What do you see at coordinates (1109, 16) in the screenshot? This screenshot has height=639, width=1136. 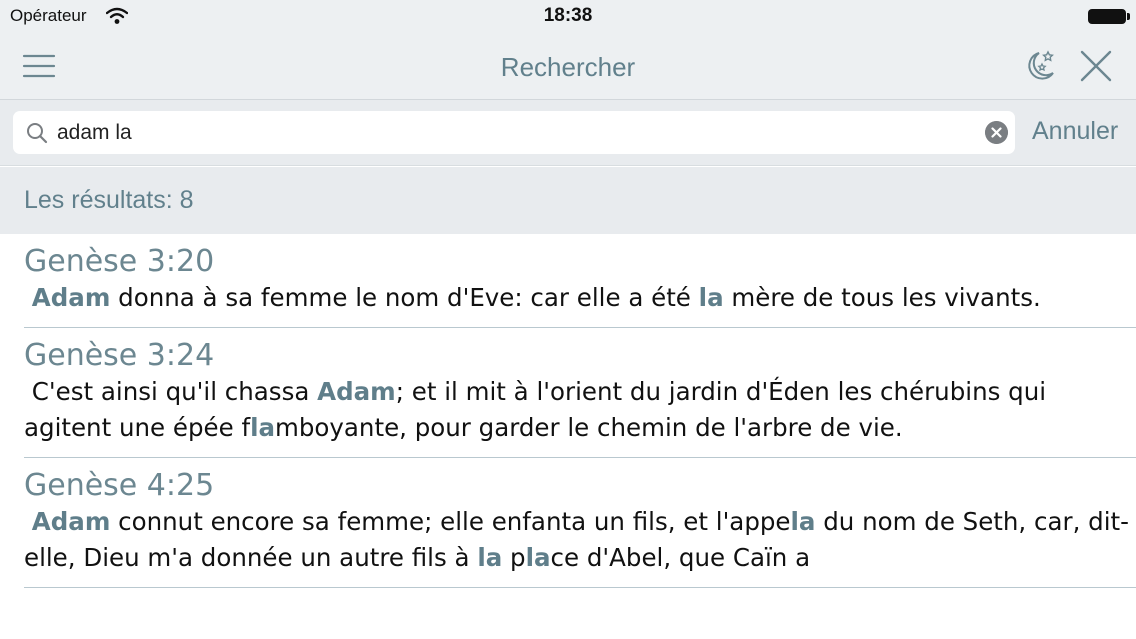 I see `battery-icon` at bounding box center [1109, 16].